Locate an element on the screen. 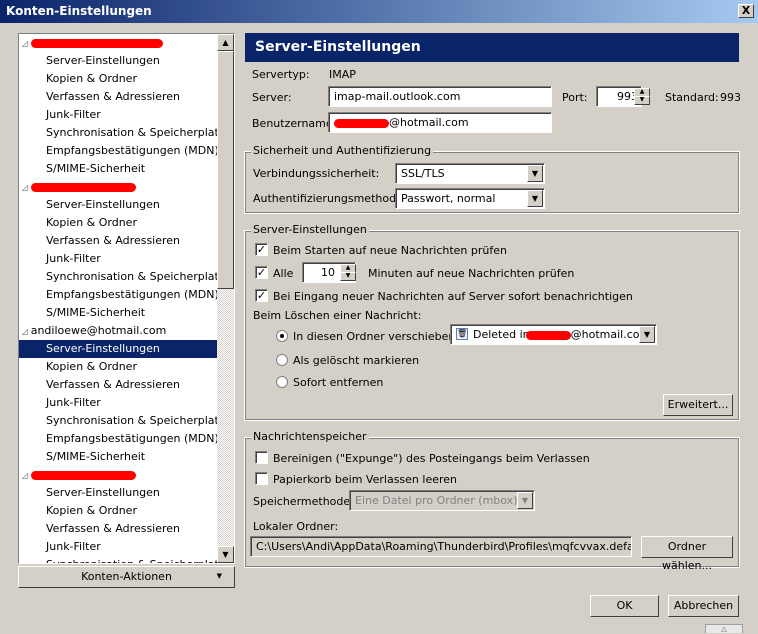 The image size is (758, 634). notify-checkbox: ✓ is located at coordinates (261, 295).